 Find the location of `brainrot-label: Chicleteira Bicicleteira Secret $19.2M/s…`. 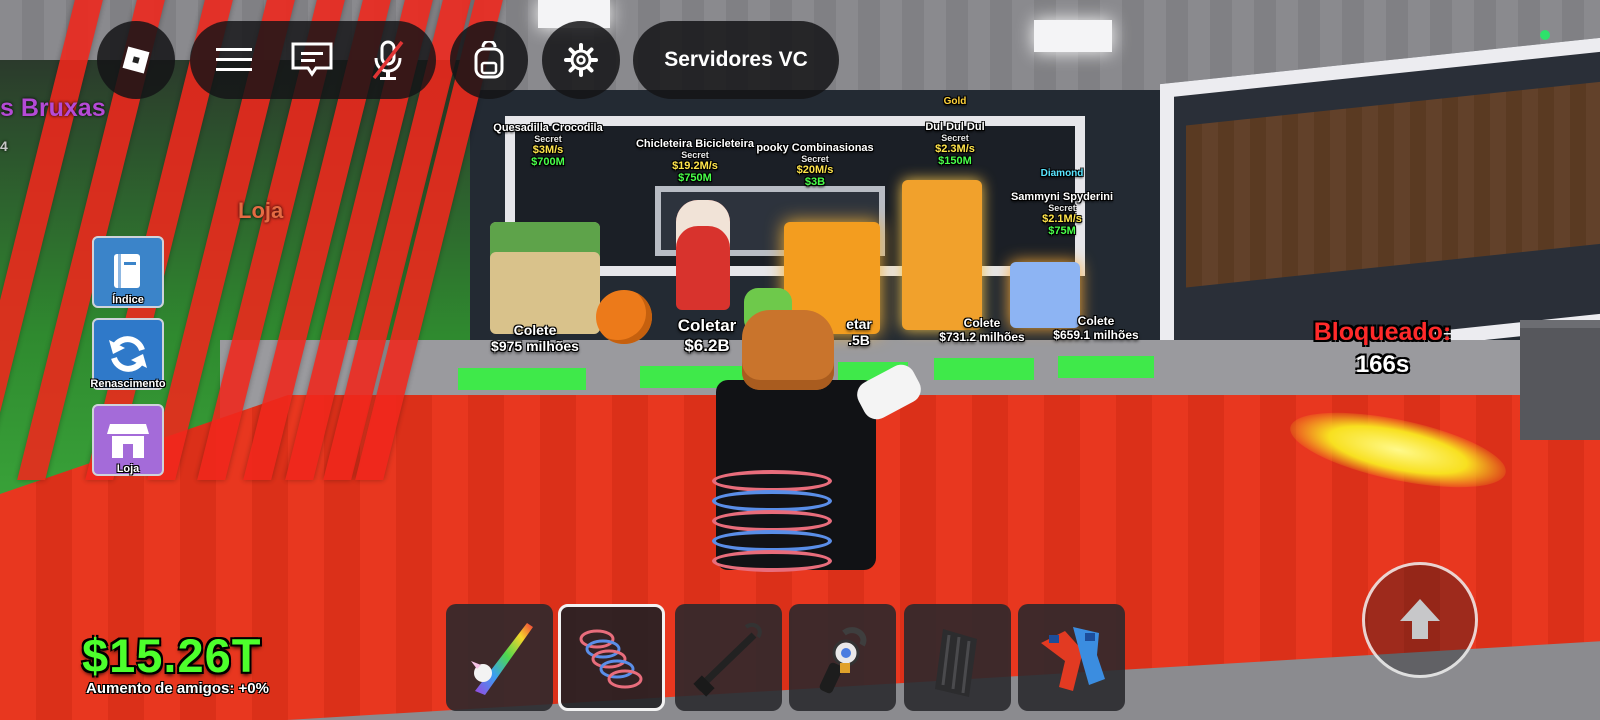

brainrot-label: Chicleteira Bicicleteira Secret $19.2M/s… is located at coordinates (694, 161).